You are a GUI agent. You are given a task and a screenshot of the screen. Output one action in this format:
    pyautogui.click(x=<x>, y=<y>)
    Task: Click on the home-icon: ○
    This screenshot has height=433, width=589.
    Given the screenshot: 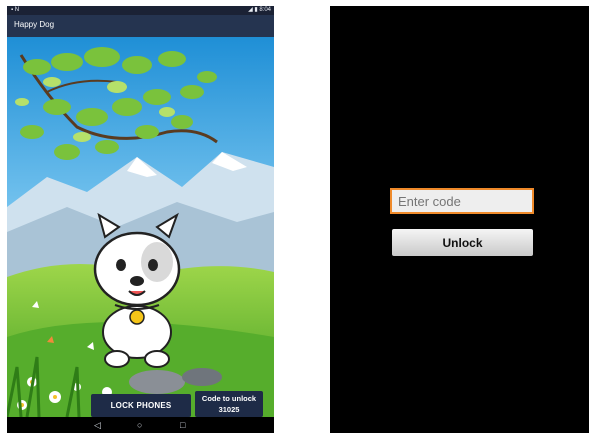 What is the action you would take?
    pyautogui.click(x=139, y=425)
    